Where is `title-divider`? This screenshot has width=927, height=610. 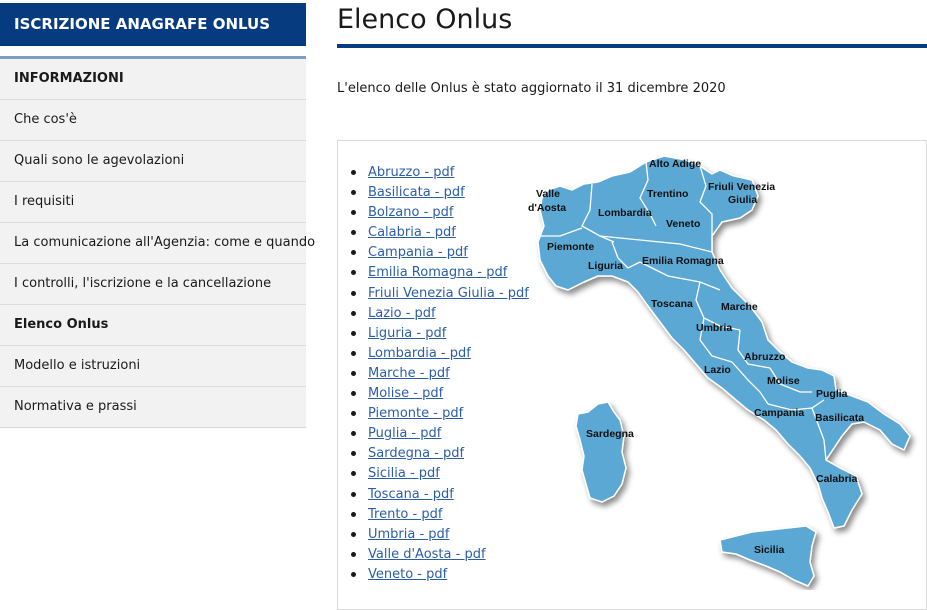
title-divider is located at coordinates (632, 46).